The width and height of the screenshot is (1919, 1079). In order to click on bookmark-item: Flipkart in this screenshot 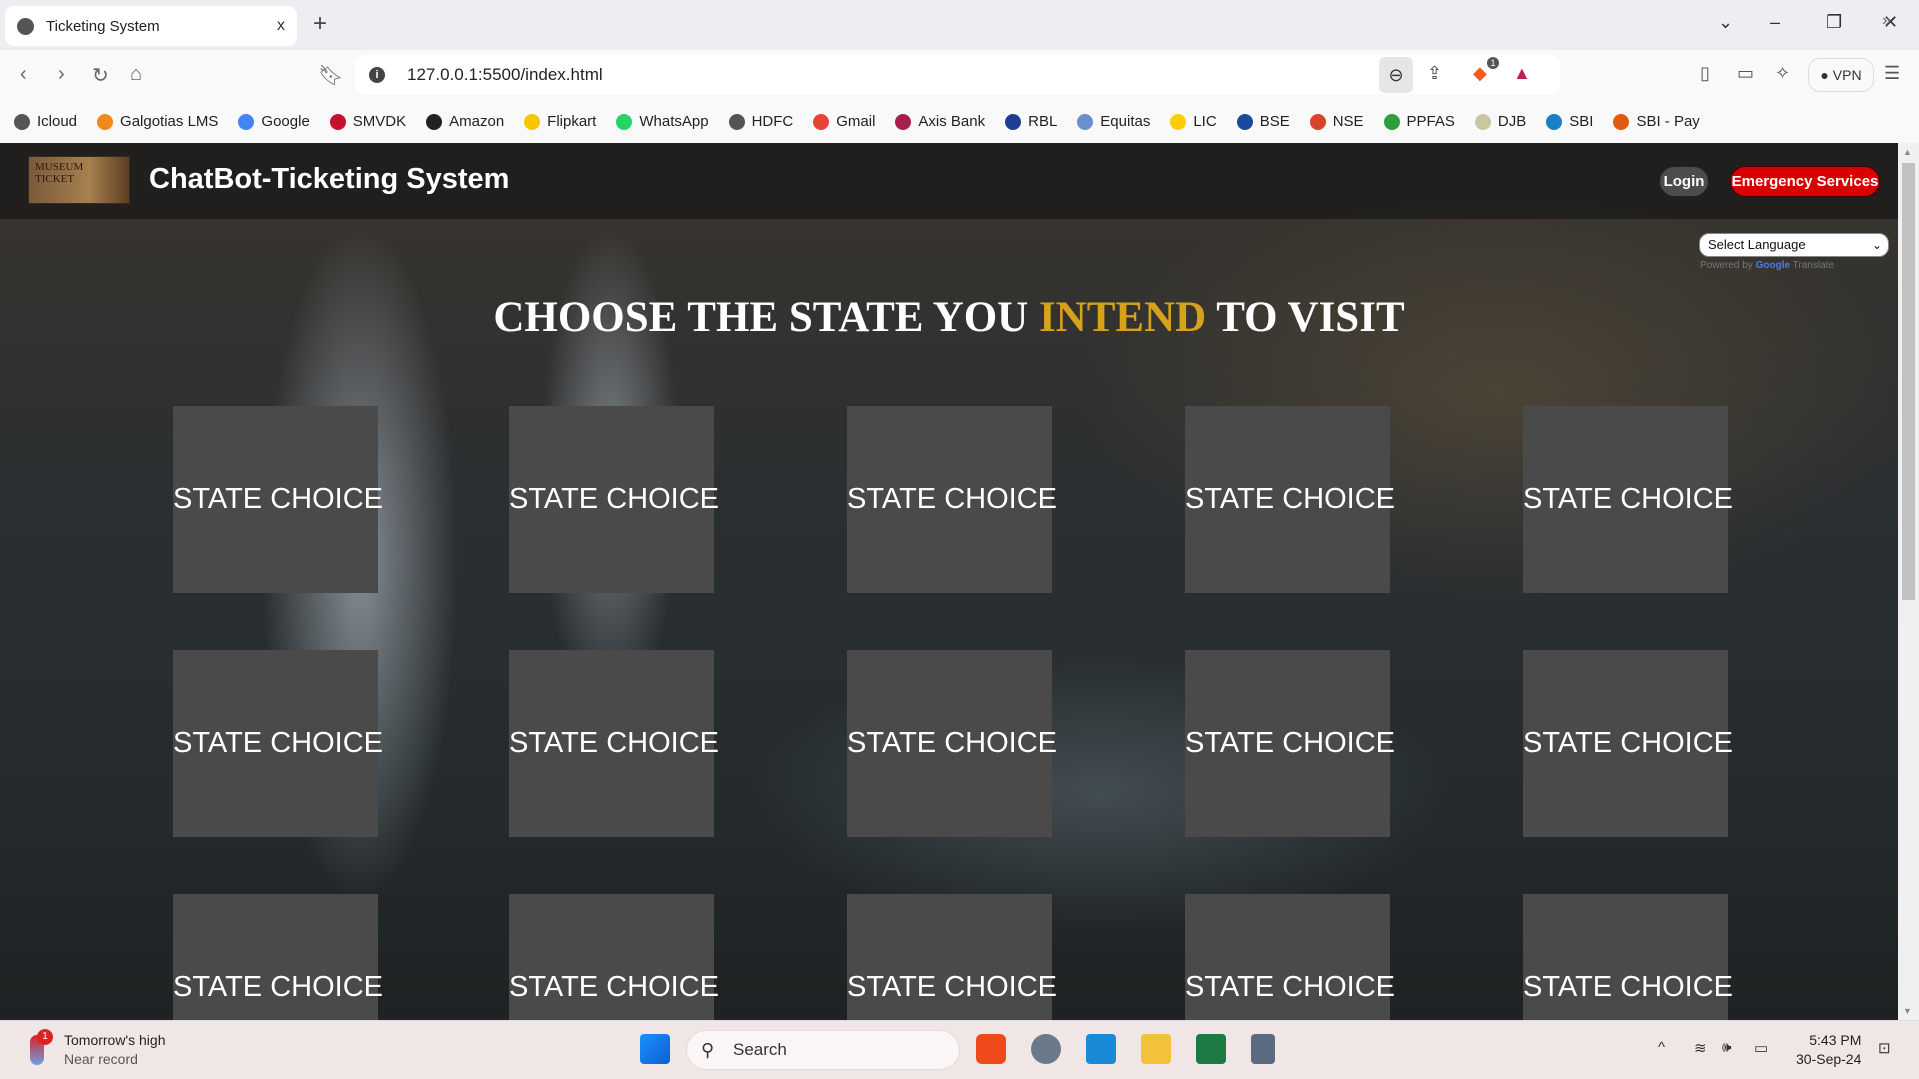, I will do `click(560, 121)`.